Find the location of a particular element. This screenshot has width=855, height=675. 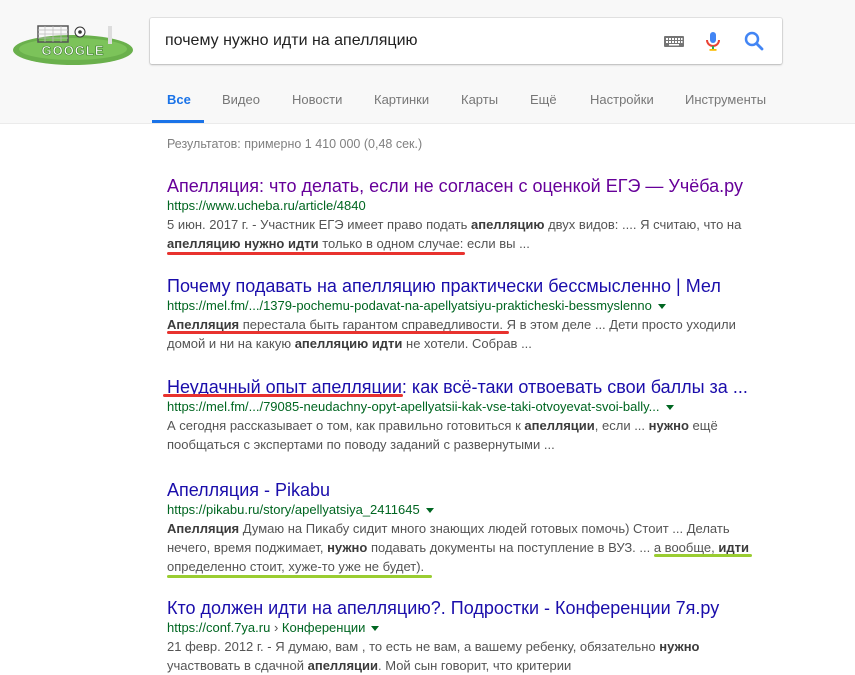

active-tab-indicator is located at coordinates (178, 121).